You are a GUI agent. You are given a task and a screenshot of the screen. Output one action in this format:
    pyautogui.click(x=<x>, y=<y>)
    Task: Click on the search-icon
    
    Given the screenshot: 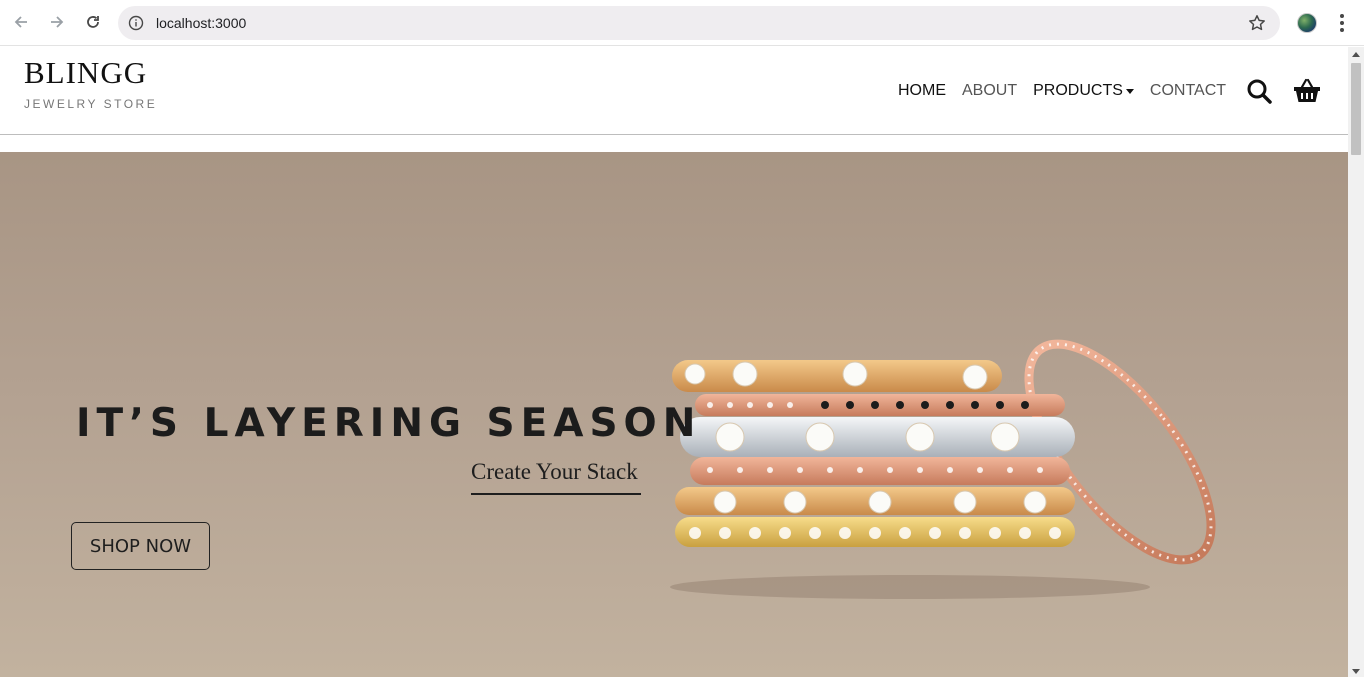 What is the action you would take?
    pyautogui.click(x=1259, y=91)
    